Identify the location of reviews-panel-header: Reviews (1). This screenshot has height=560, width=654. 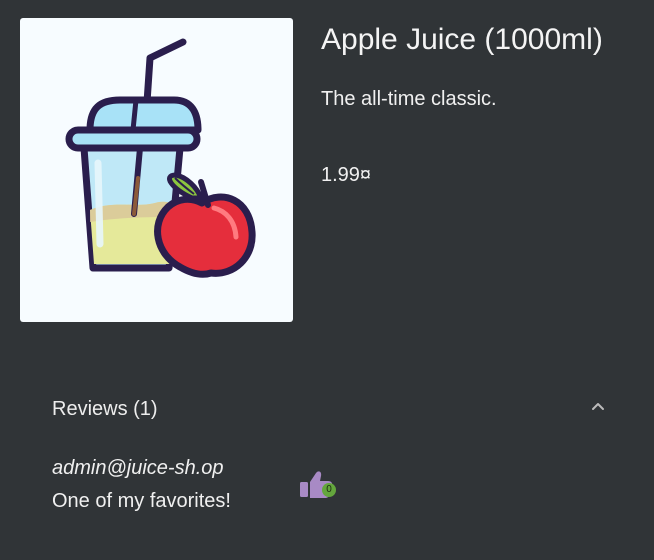
(327, 409).